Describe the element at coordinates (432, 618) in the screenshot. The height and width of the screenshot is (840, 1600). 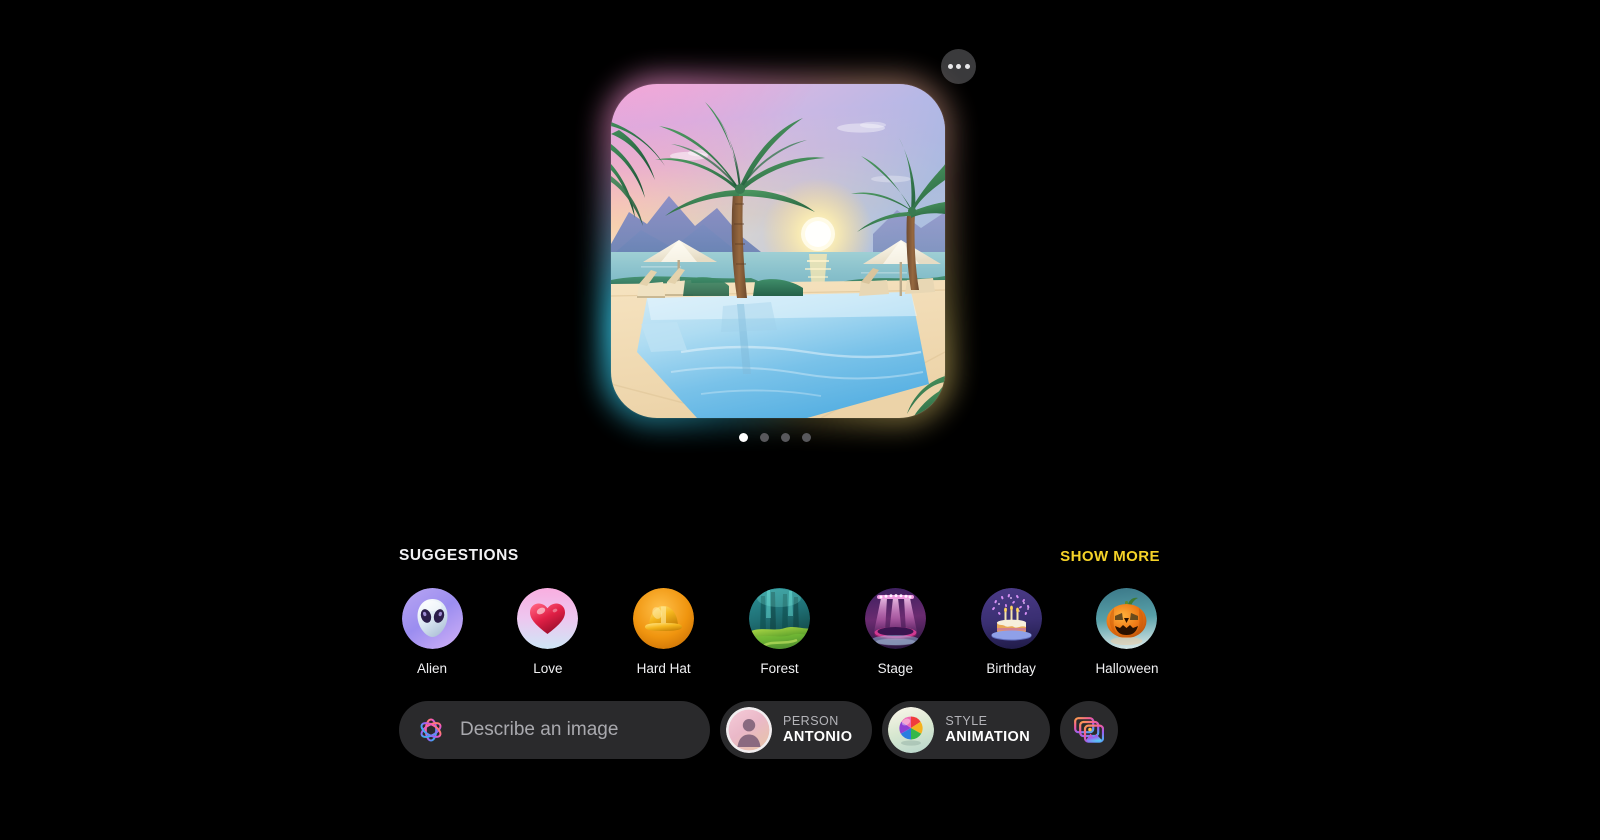
I see `alien-icon` at that location.